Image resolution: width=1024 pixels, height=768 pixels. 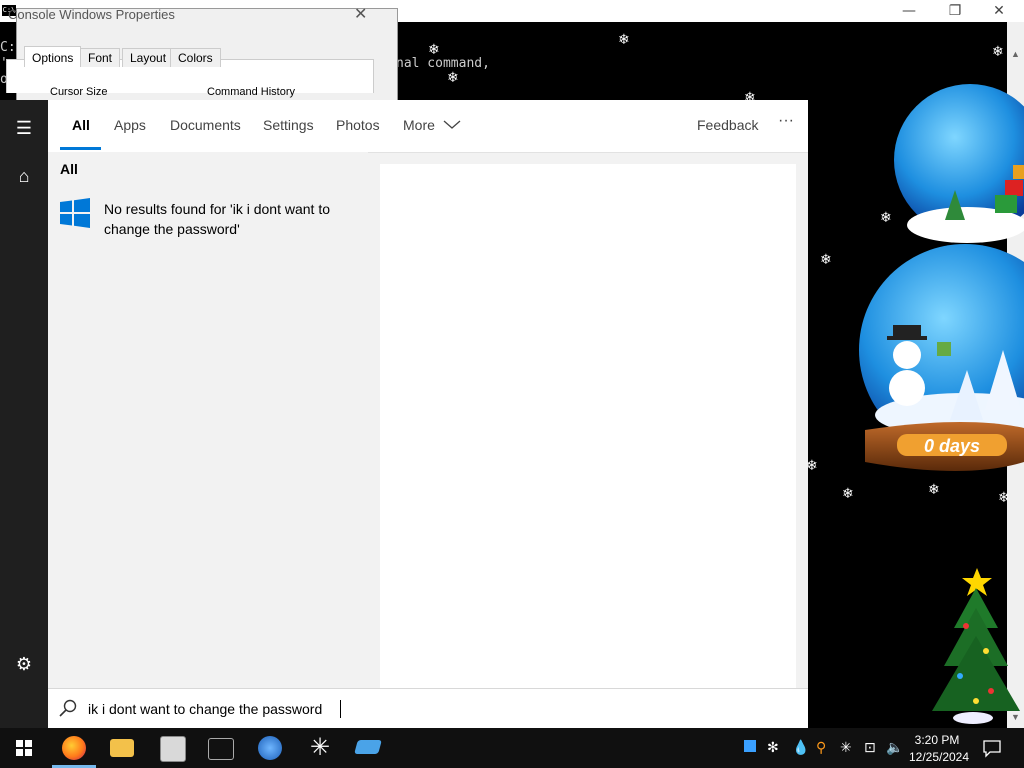 What do you see at coordinates (952, 446) in the screenshot?
I see `days-counter: 0 days` at bounding box center [952, 446].